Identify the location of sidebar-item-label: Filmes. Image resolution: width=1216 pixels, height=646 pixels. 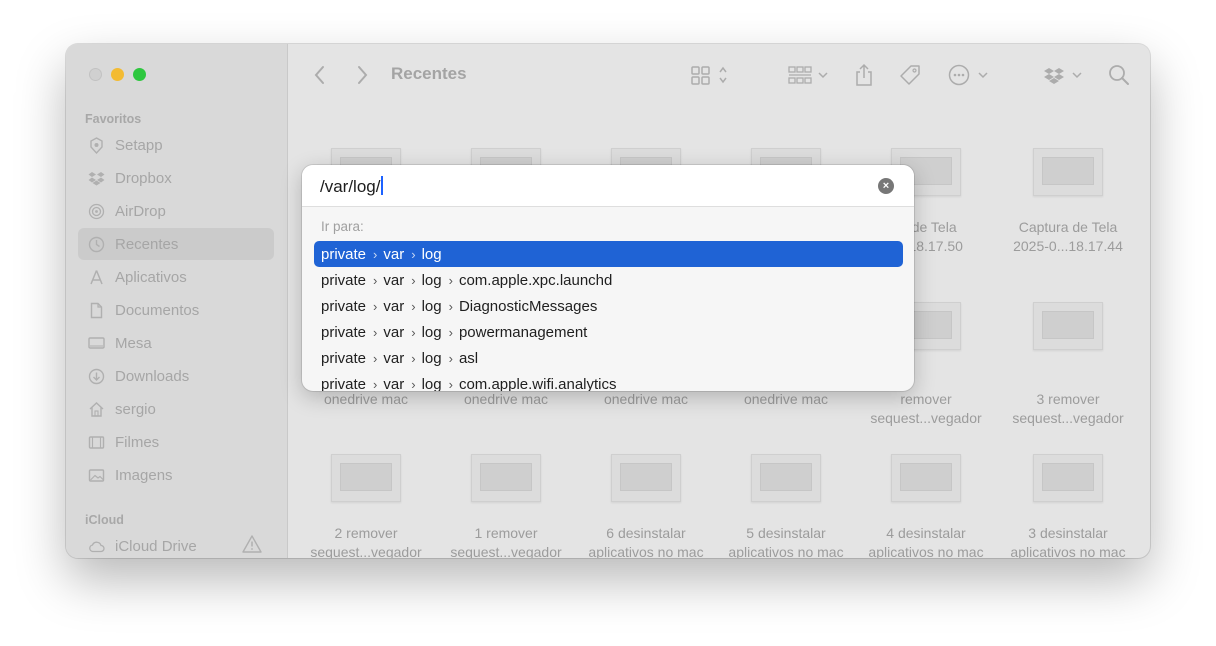
(137, 442).